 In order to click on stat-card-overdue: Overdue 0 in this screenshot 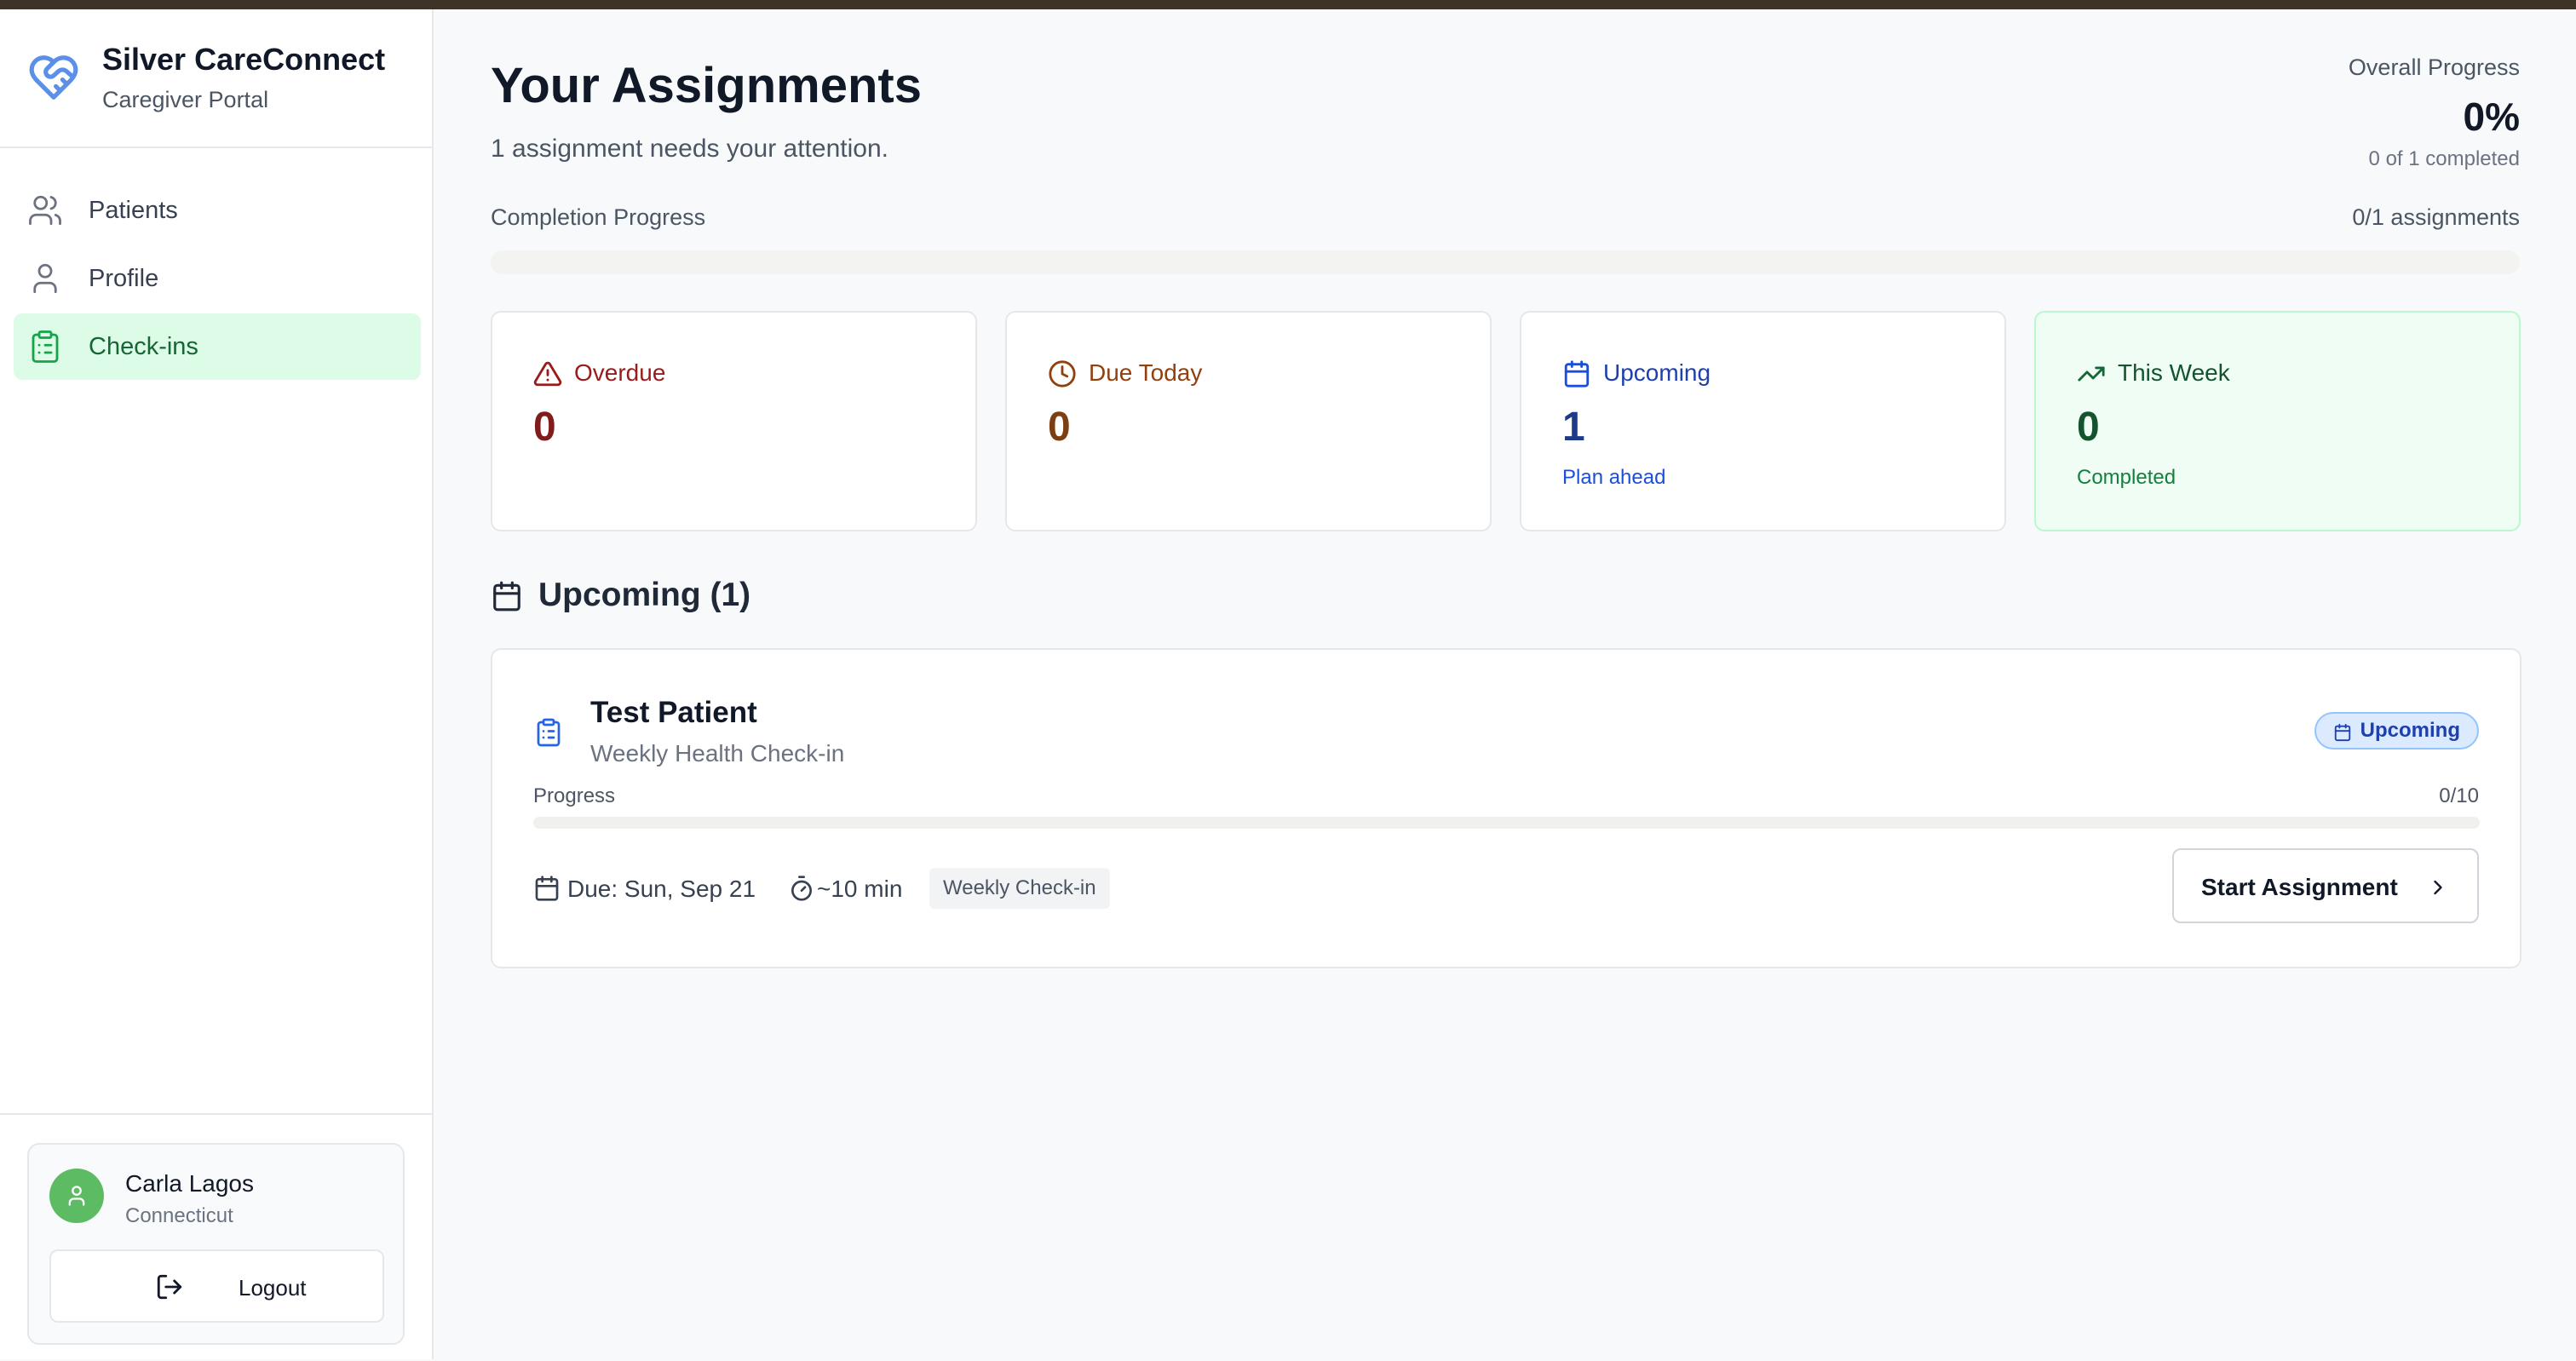, I will do `click(734, 421)`.